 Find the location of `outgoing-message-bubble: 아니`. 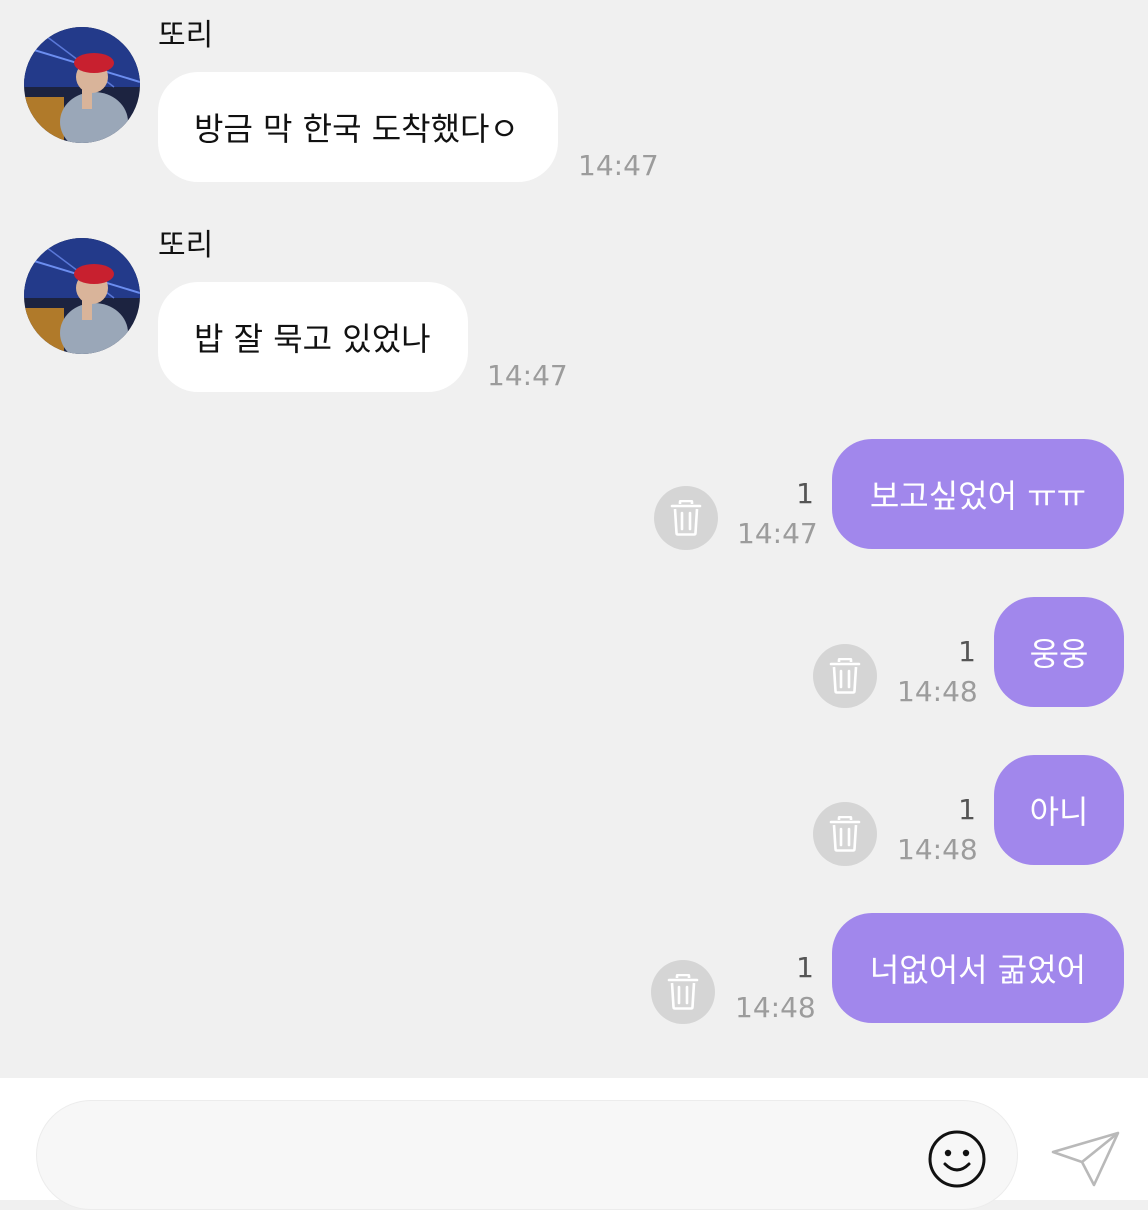

outgoing-message-bubble: 아니 is located at coordinates (1059, 810).